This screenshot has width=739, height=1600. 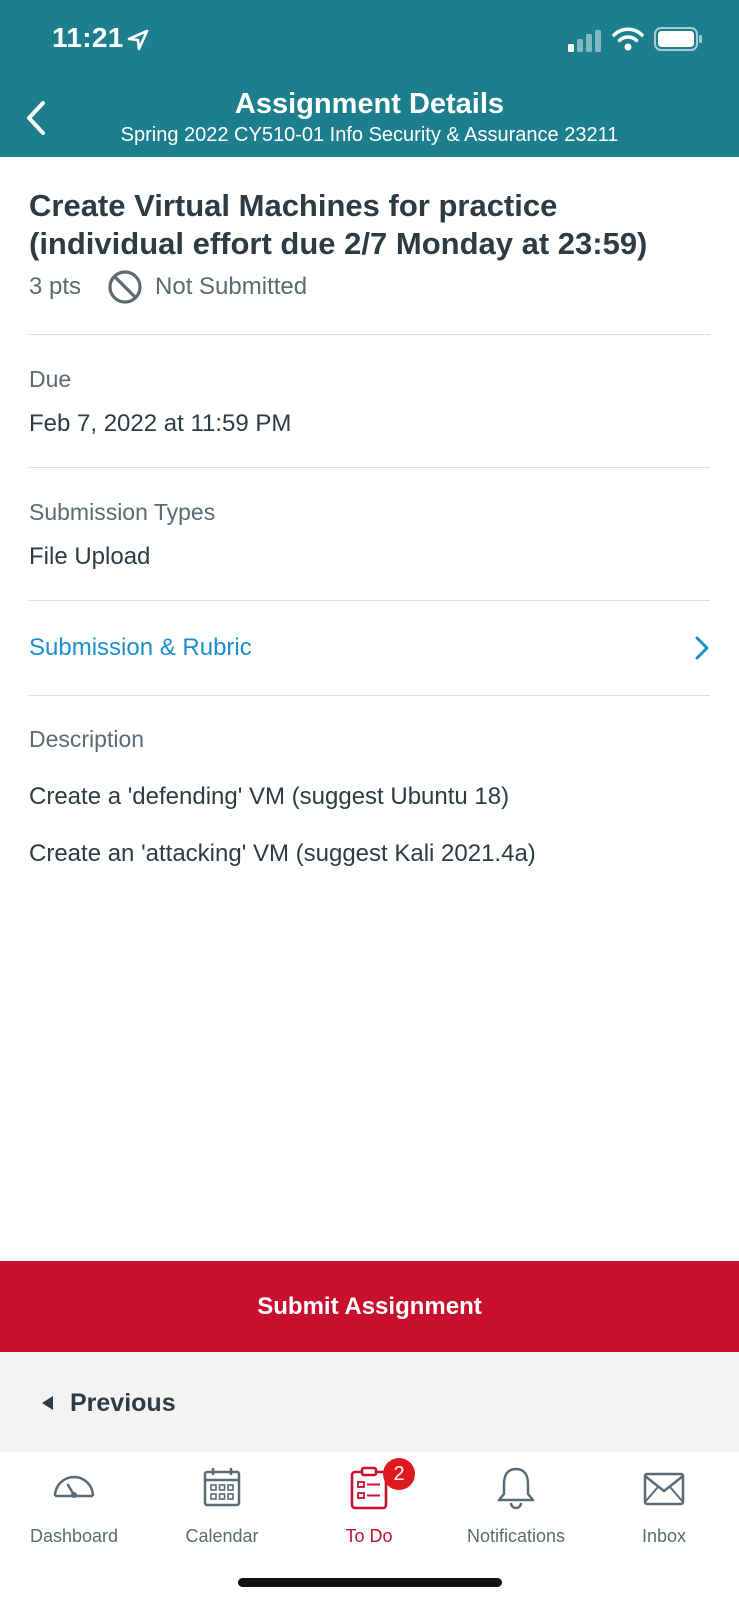 I want to click on triangle-left-icon, so click(x=47, y=1403).